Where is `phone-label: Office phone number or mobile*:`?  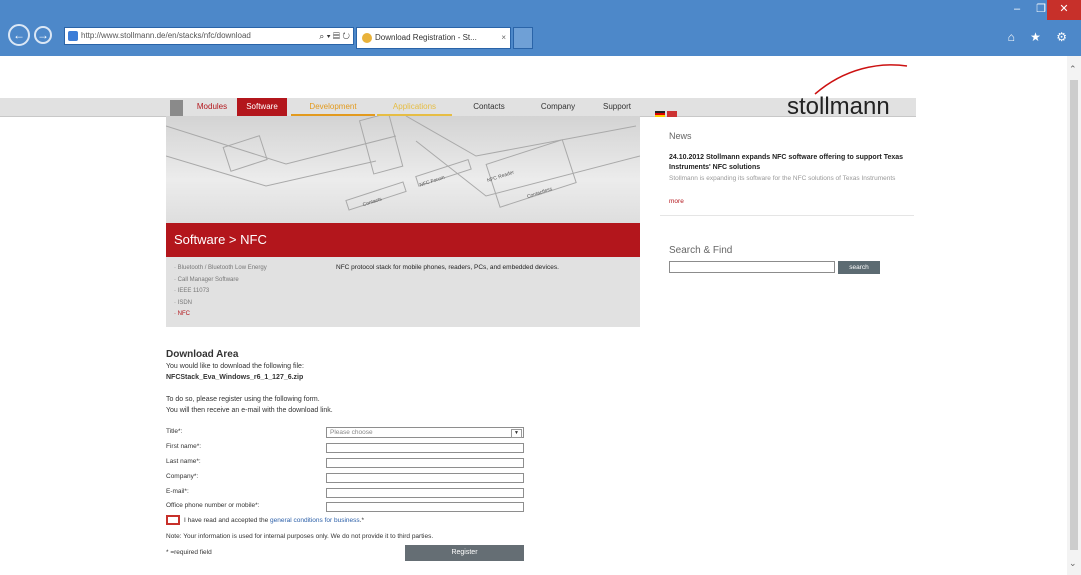 phone-label: Office phone number or mobile*: is located at coordinates (213, 505).